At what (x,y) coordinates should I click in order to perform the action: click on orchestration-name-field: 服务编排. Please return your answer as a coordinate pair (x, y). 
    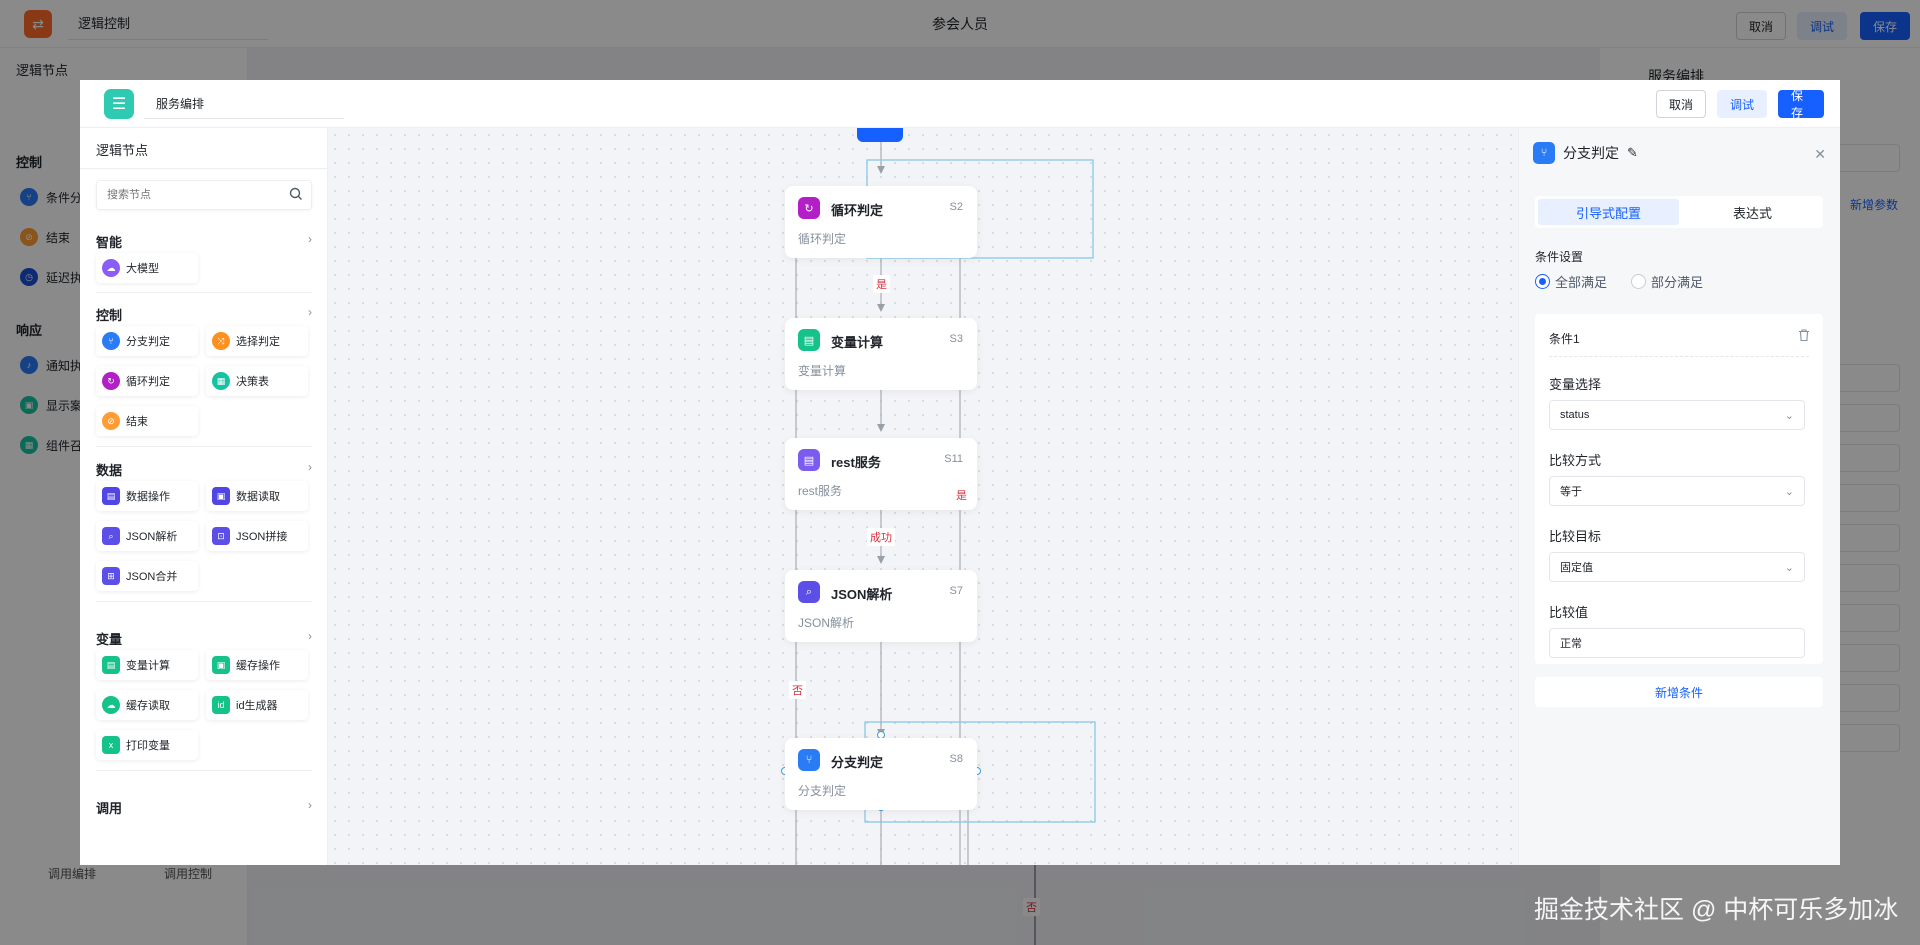
    Looking at the image, I should click on (244, 105).